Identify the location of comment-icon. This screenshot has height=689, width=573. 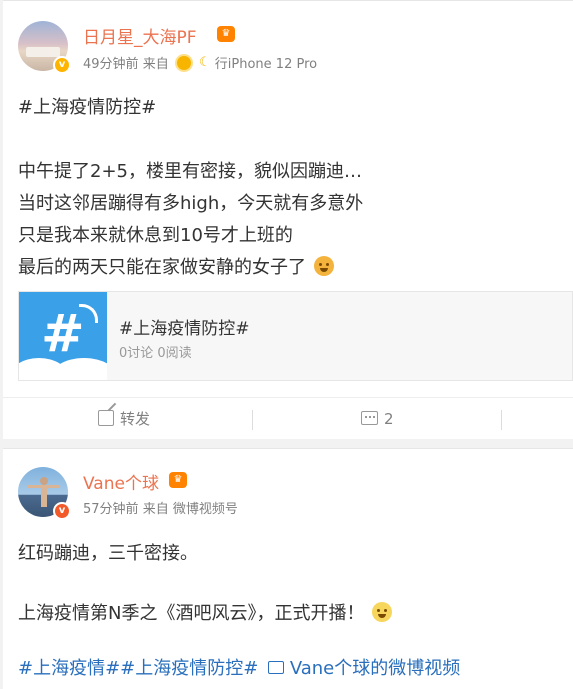
(369, 418).